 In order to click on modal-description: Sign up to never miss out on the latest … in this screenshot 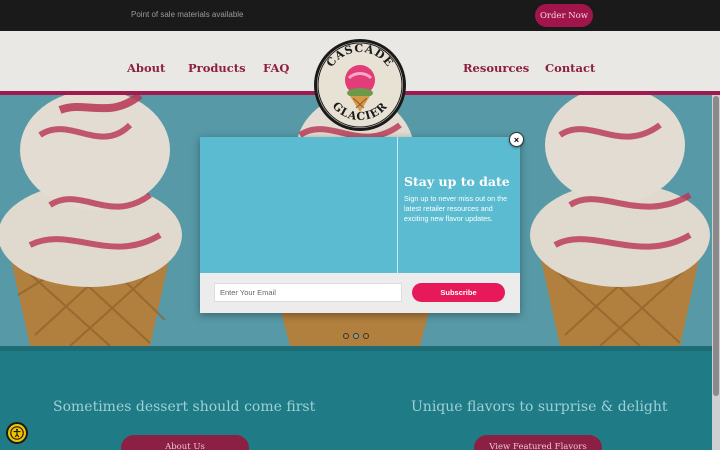, I will do `click(456, 208)`.